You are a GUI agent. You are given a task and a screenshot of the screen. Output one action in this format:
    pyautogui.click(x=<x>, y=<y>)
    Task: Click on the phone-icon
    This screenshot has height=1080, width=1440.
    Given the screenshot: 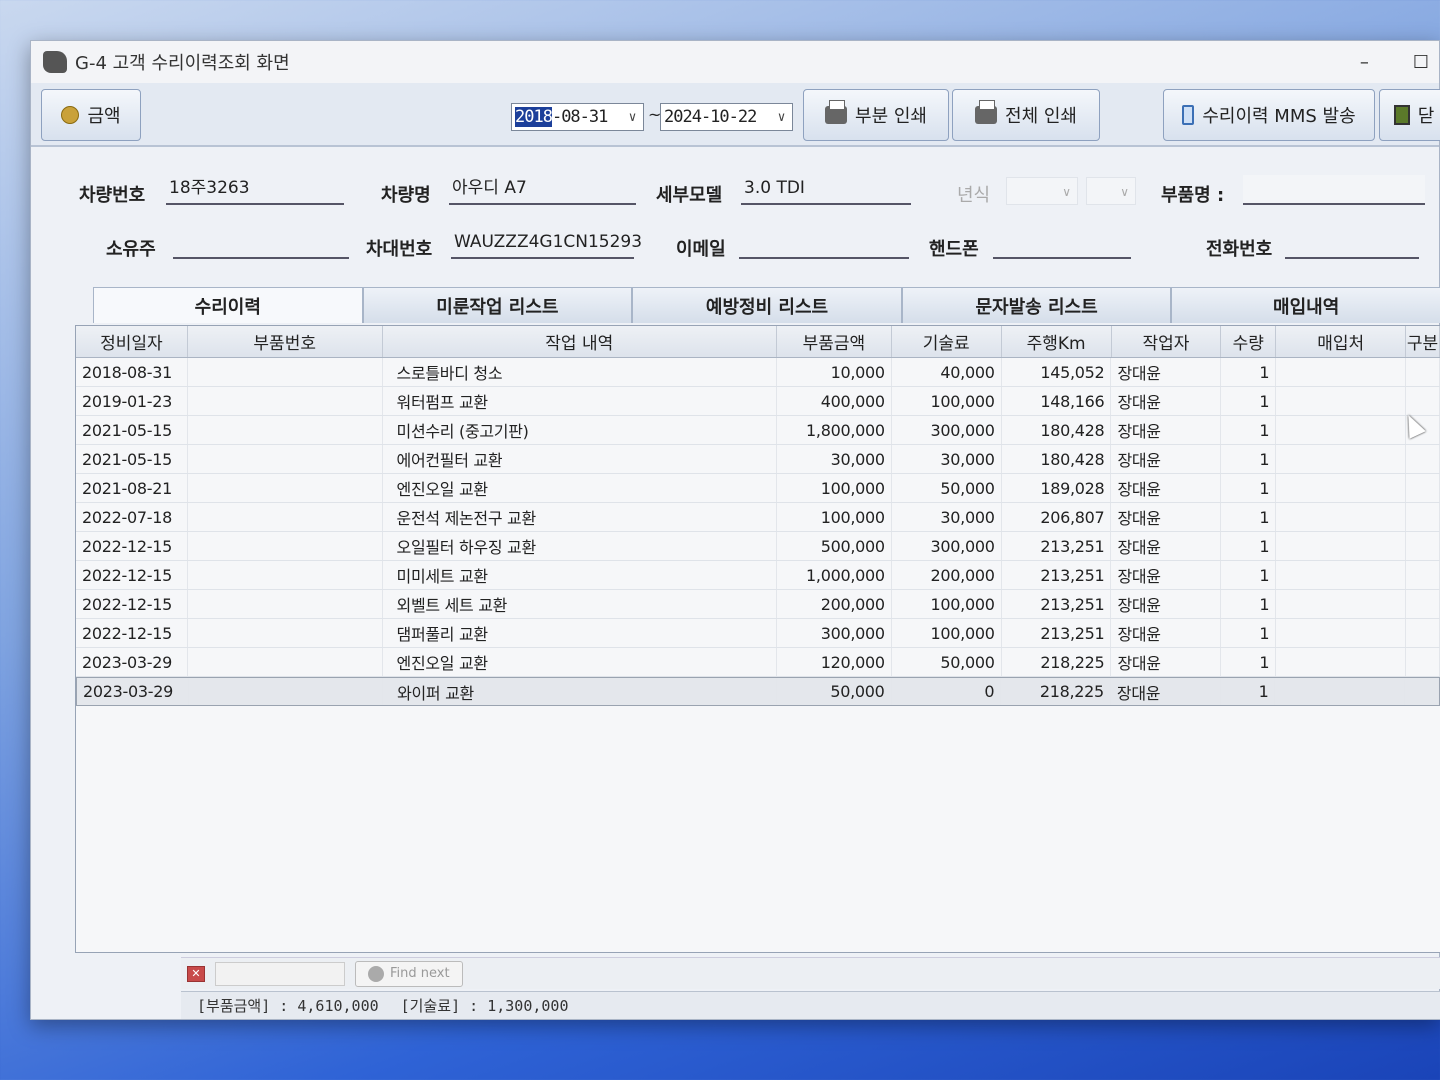 What is the action you would take?
    pyautogui.click(x=1188, y=115)
    